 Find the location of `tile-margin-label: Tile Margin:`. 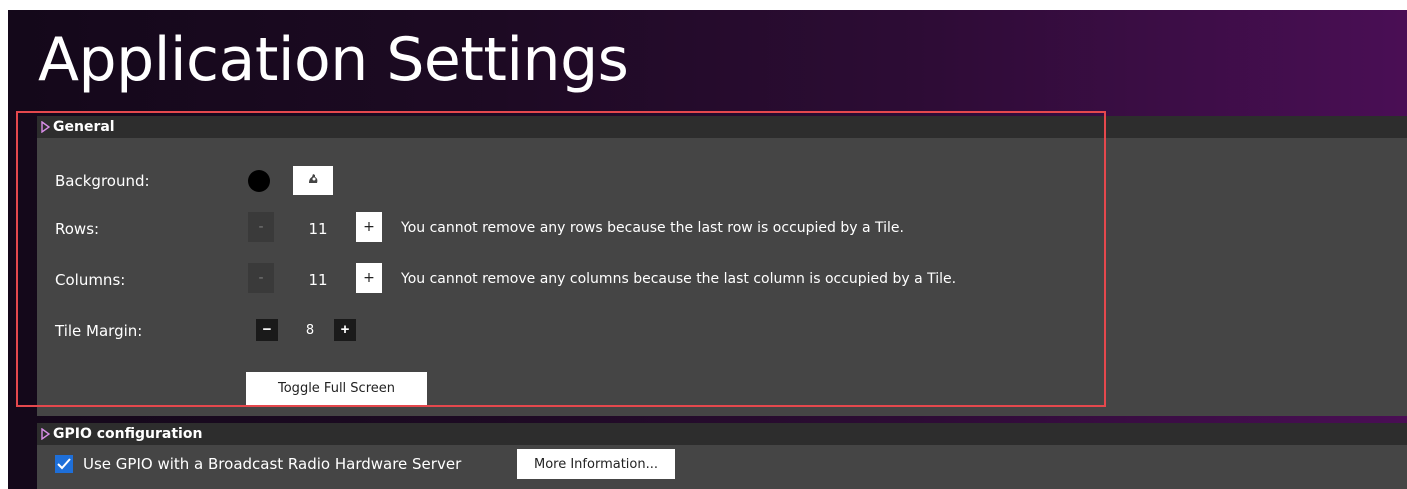

tile-margin-label: Tile Margin: is located at coordinates (99, 331).